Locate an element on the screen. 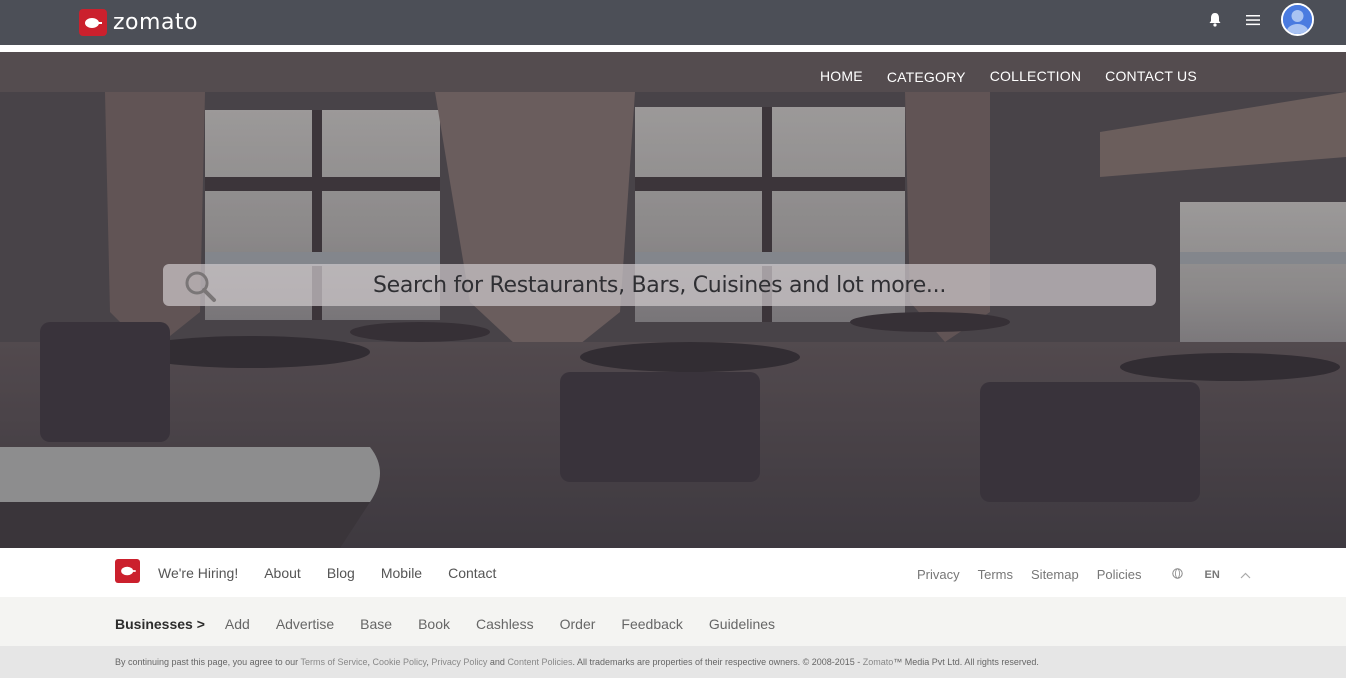 This screenshot has height=678, width=1346. hero-nav: HOME CATEGORY COLLECTION CONTACT US is located at coordinates (1020, 76).